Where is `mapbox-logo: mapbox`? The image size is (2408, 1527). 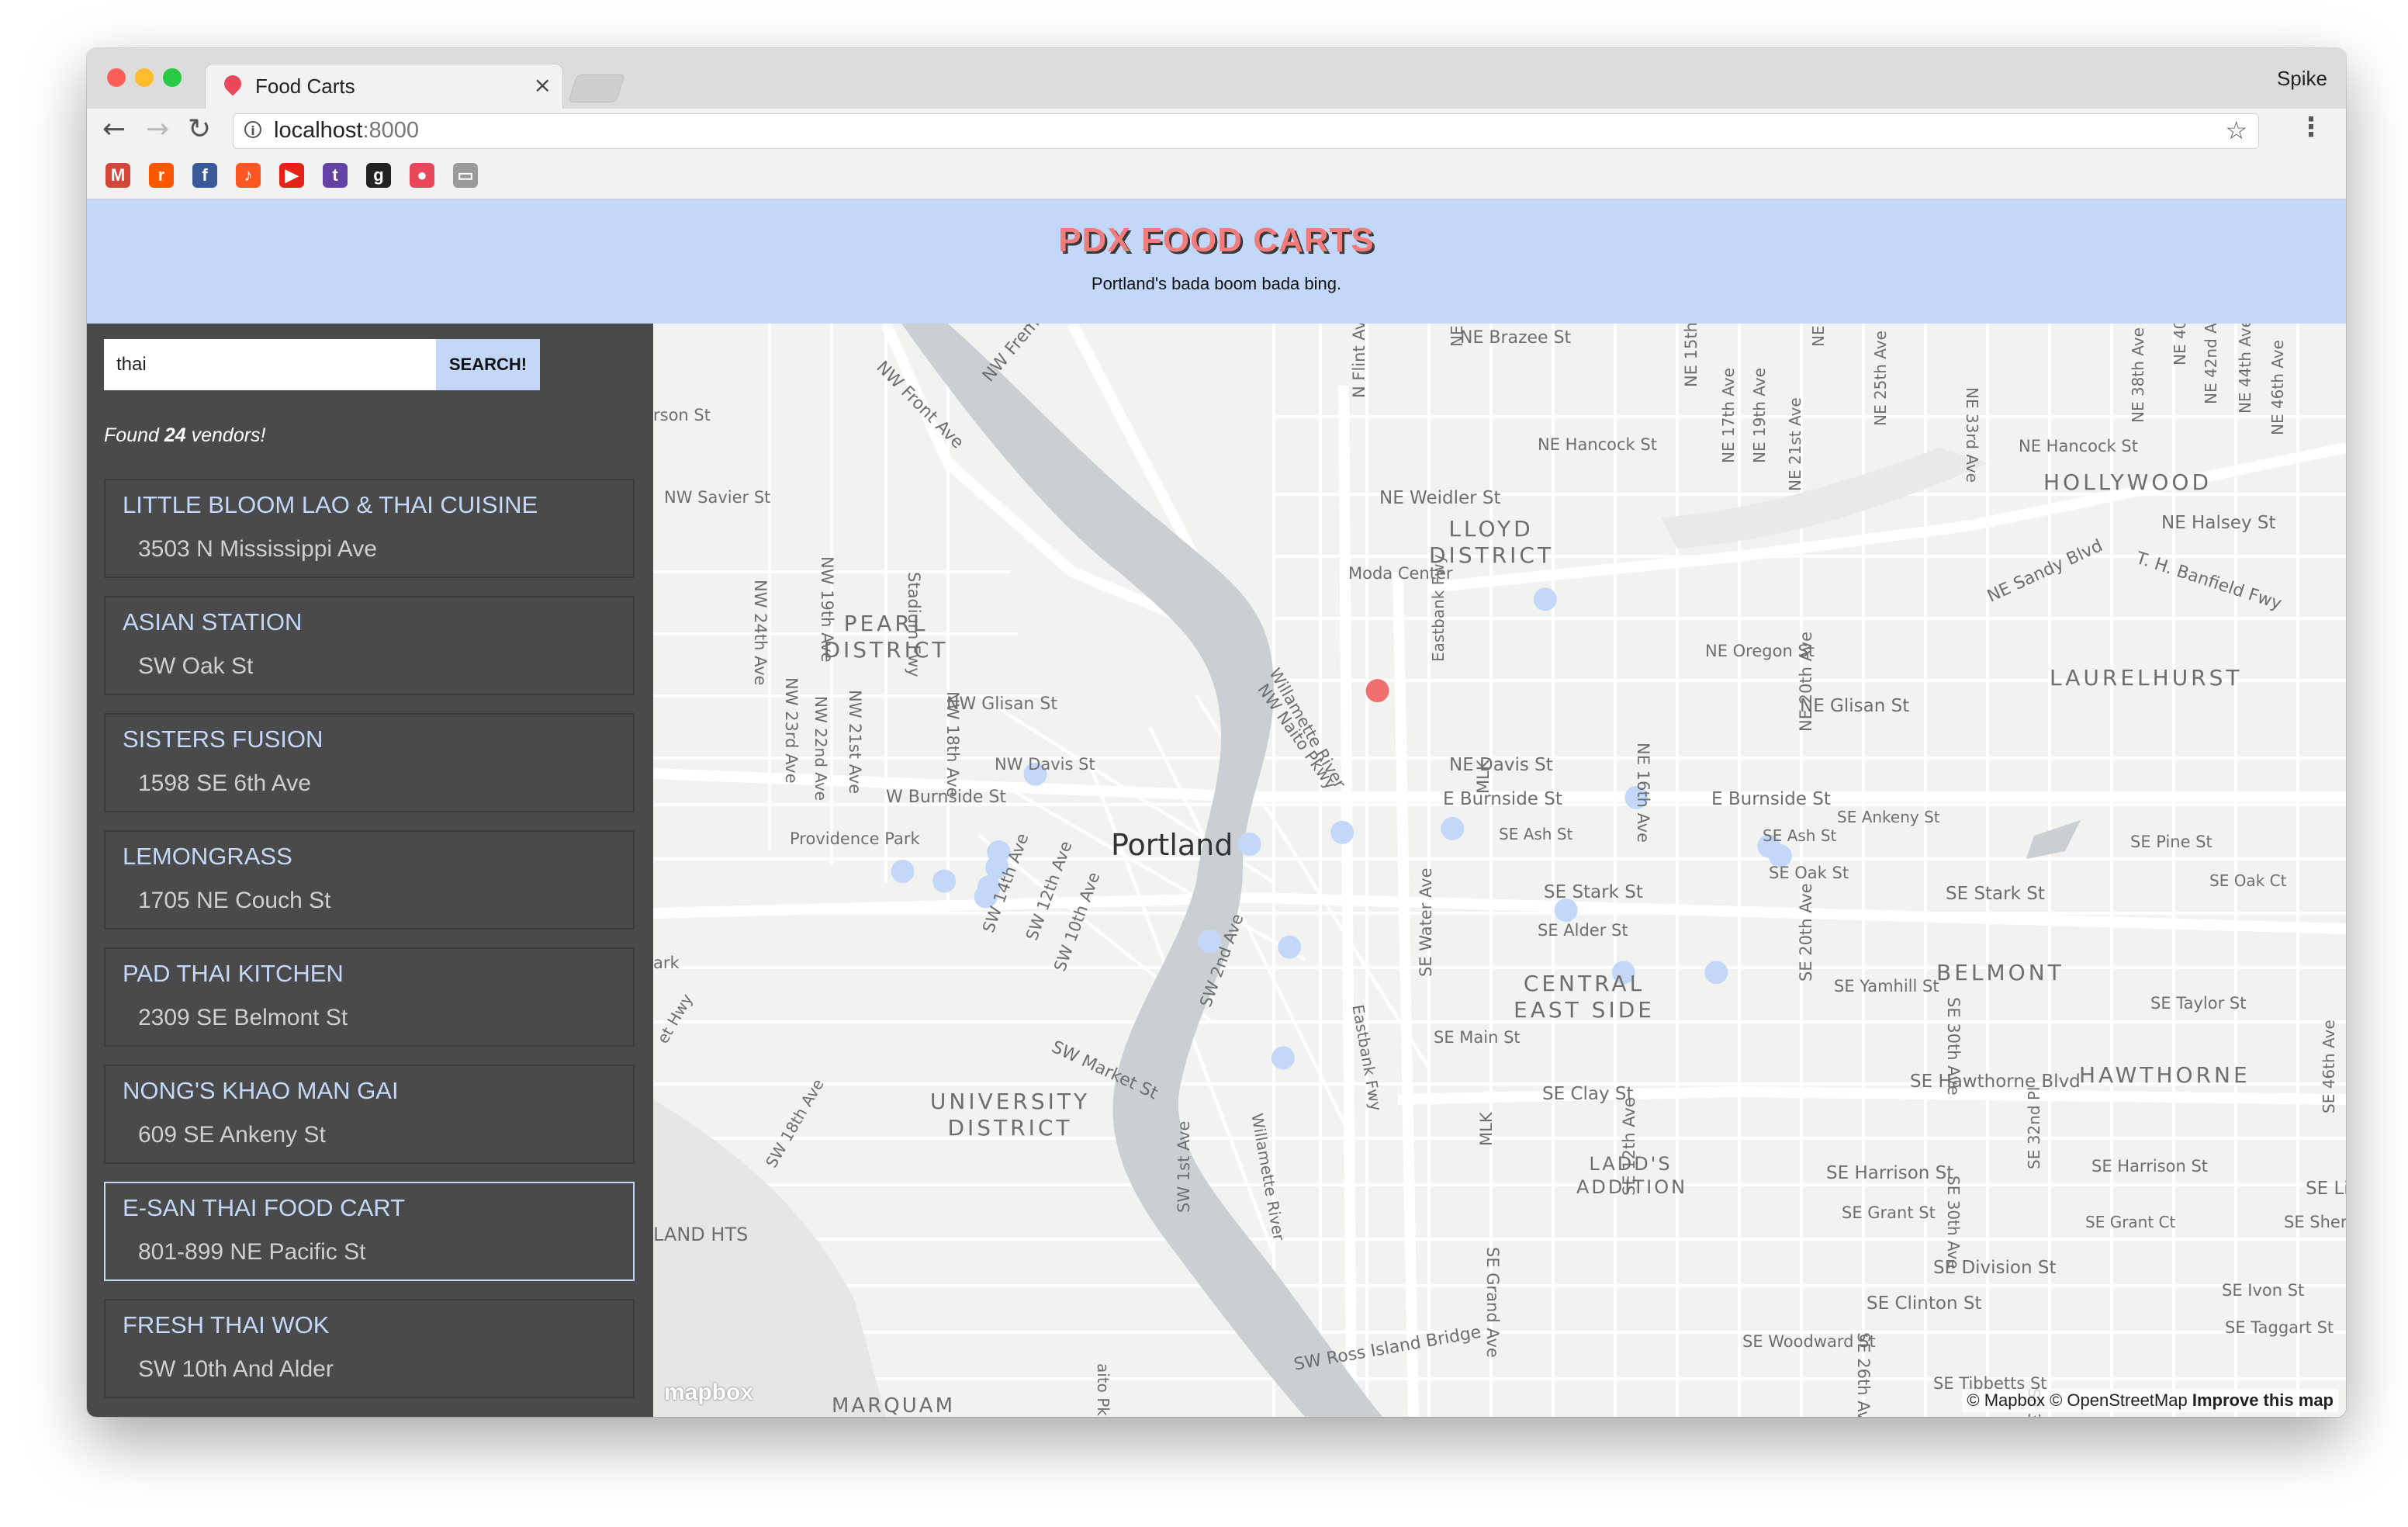 mapbox-logo: mapbox is located at coordinates (708, 1393).